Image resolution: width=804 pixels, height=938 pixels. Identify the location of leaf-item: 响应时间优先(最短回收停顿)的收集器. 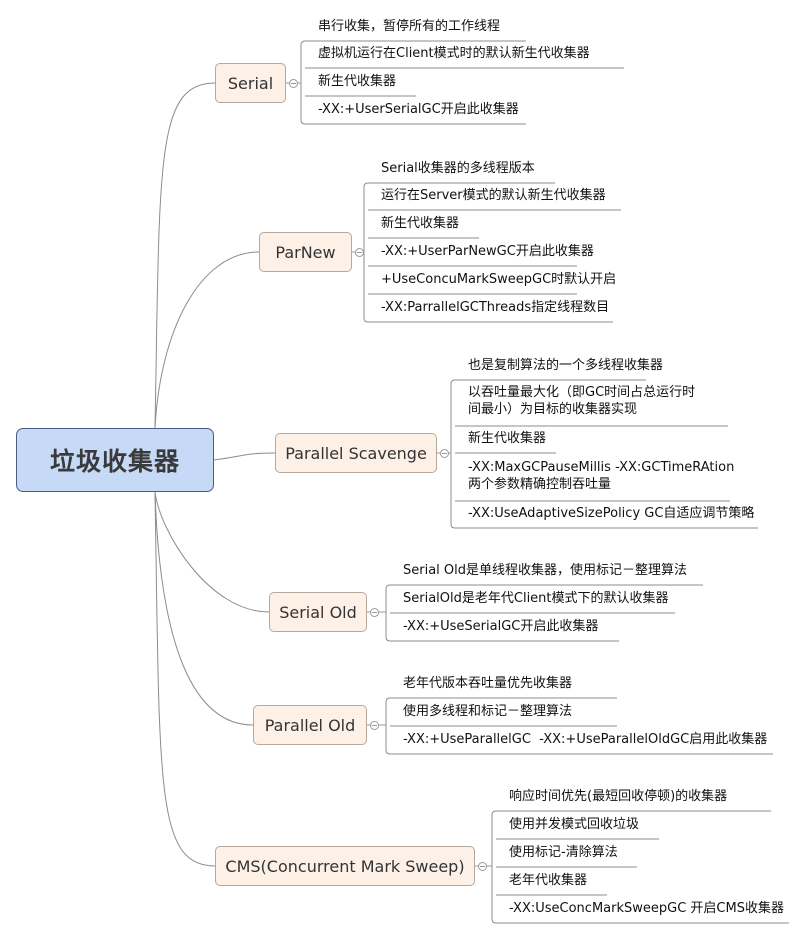
(618, 796).